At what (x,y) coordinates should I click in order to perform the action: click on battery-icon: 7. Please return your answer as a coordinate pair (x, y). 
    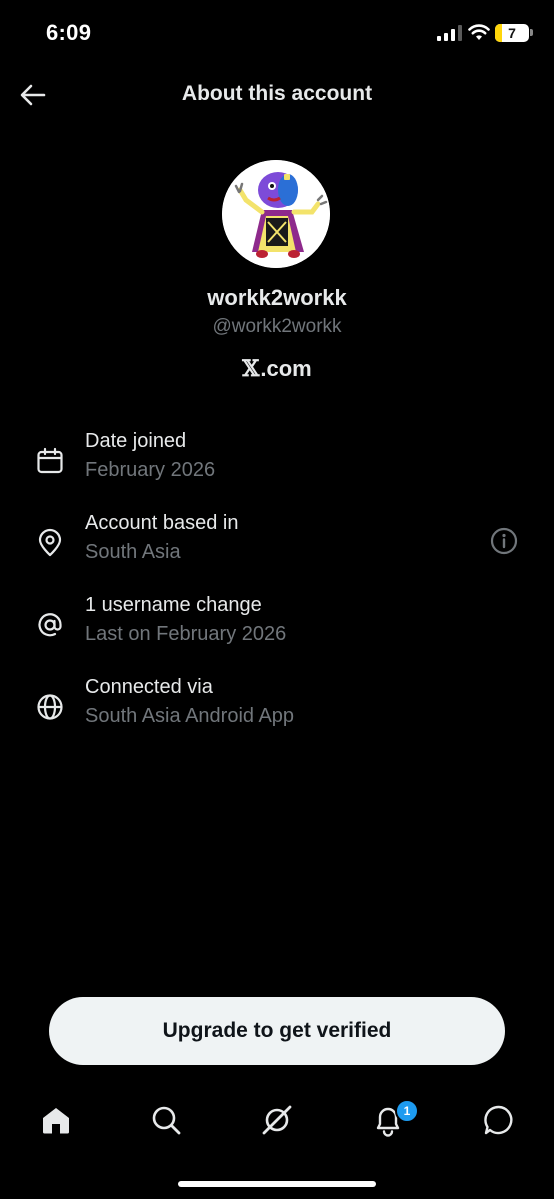
    Looking at the image, I should click on (512, 33).